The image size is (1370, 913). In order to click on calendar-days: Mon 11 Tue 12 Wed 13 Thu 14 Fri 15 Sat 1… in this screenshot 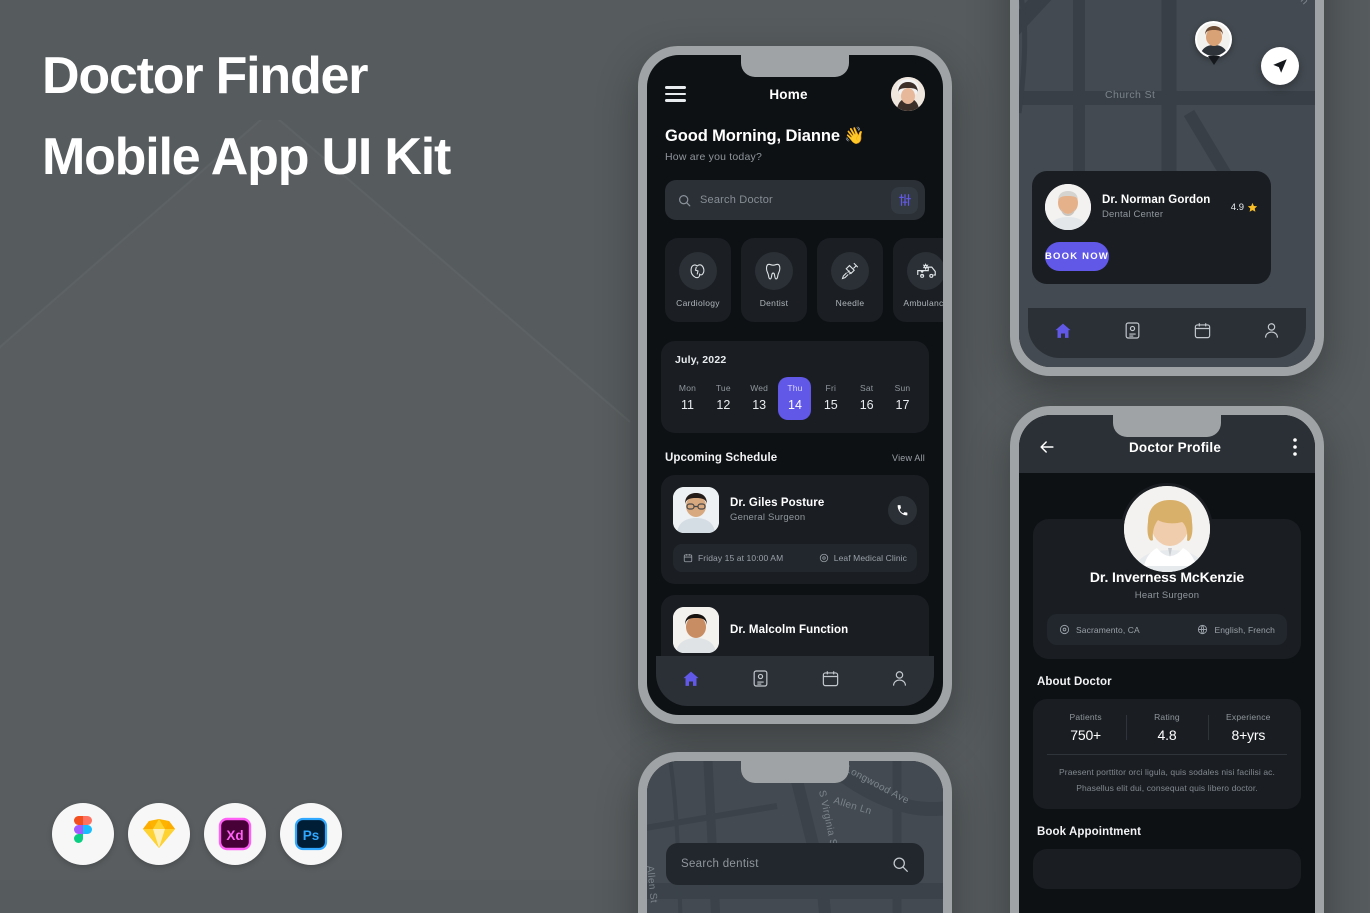, I will do `click(795, 398)`.